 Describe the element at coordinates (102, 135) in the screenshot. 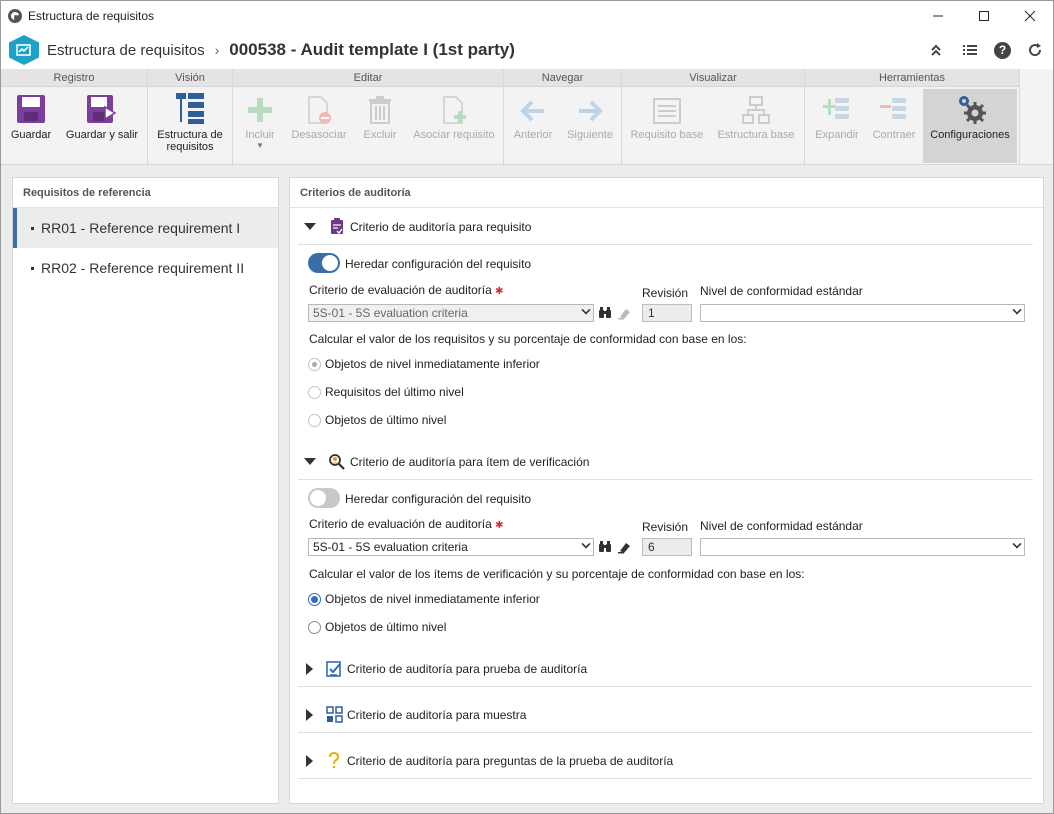

I see `save-exit-label: Guardar y salir` at that location.